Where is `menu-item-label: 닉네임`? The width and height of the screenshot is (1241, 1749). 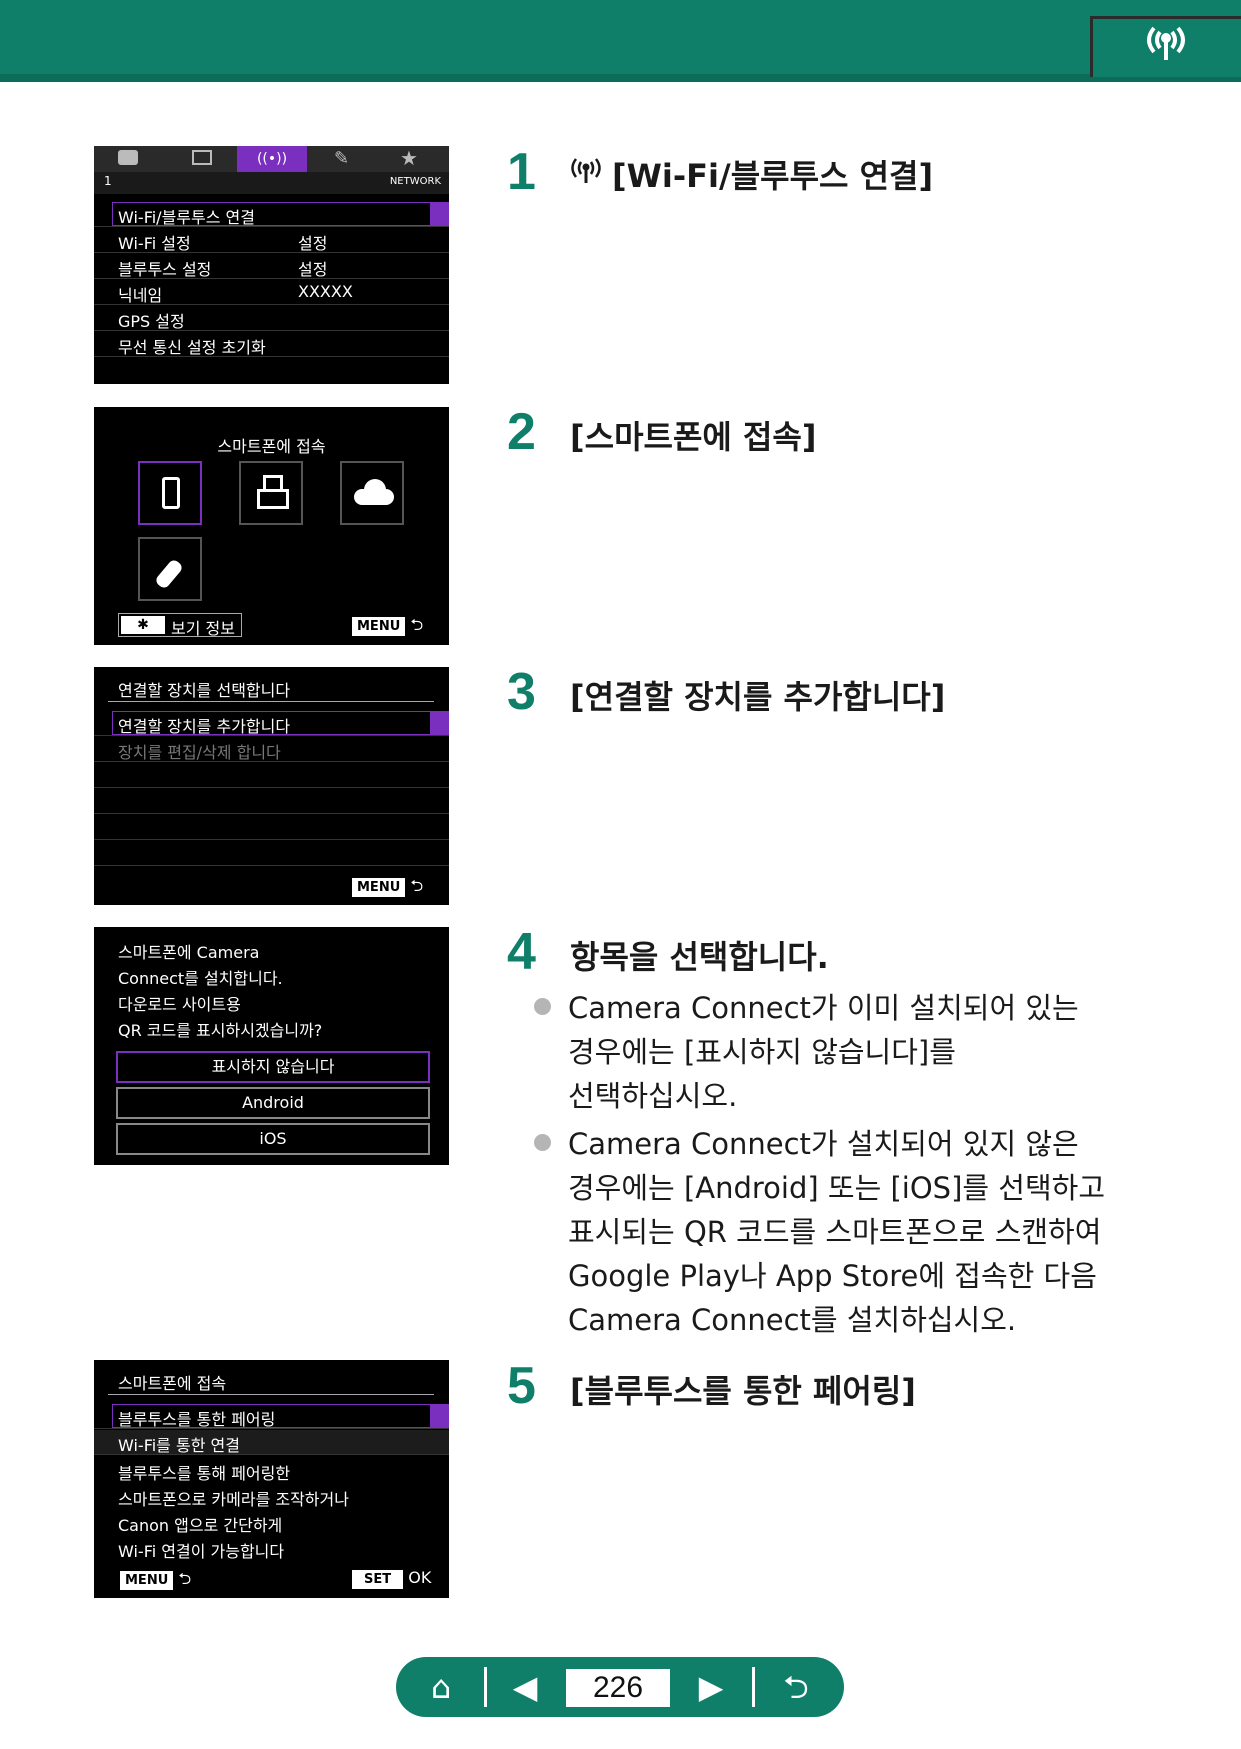
menu-item-label: 닉네임 is located at coordinates (140, 295).